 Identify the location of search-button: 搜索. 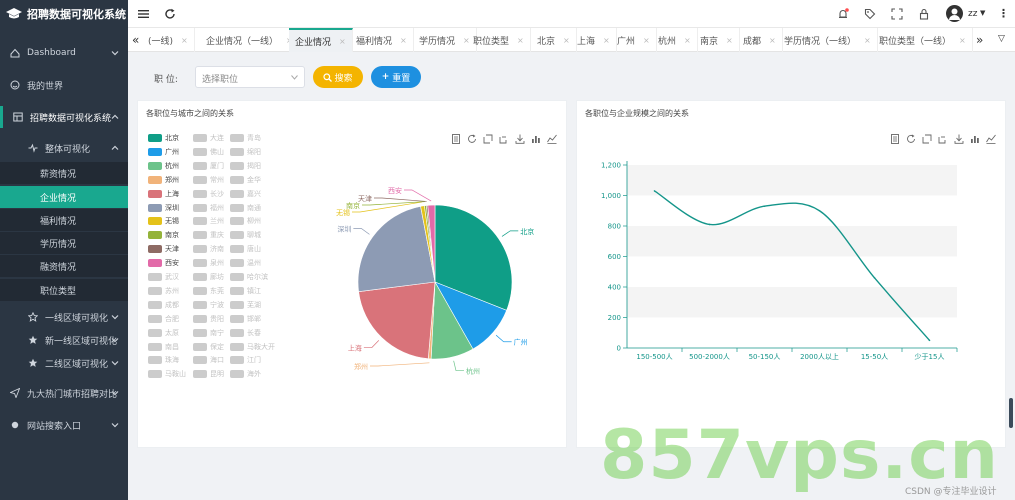
(338, 77).